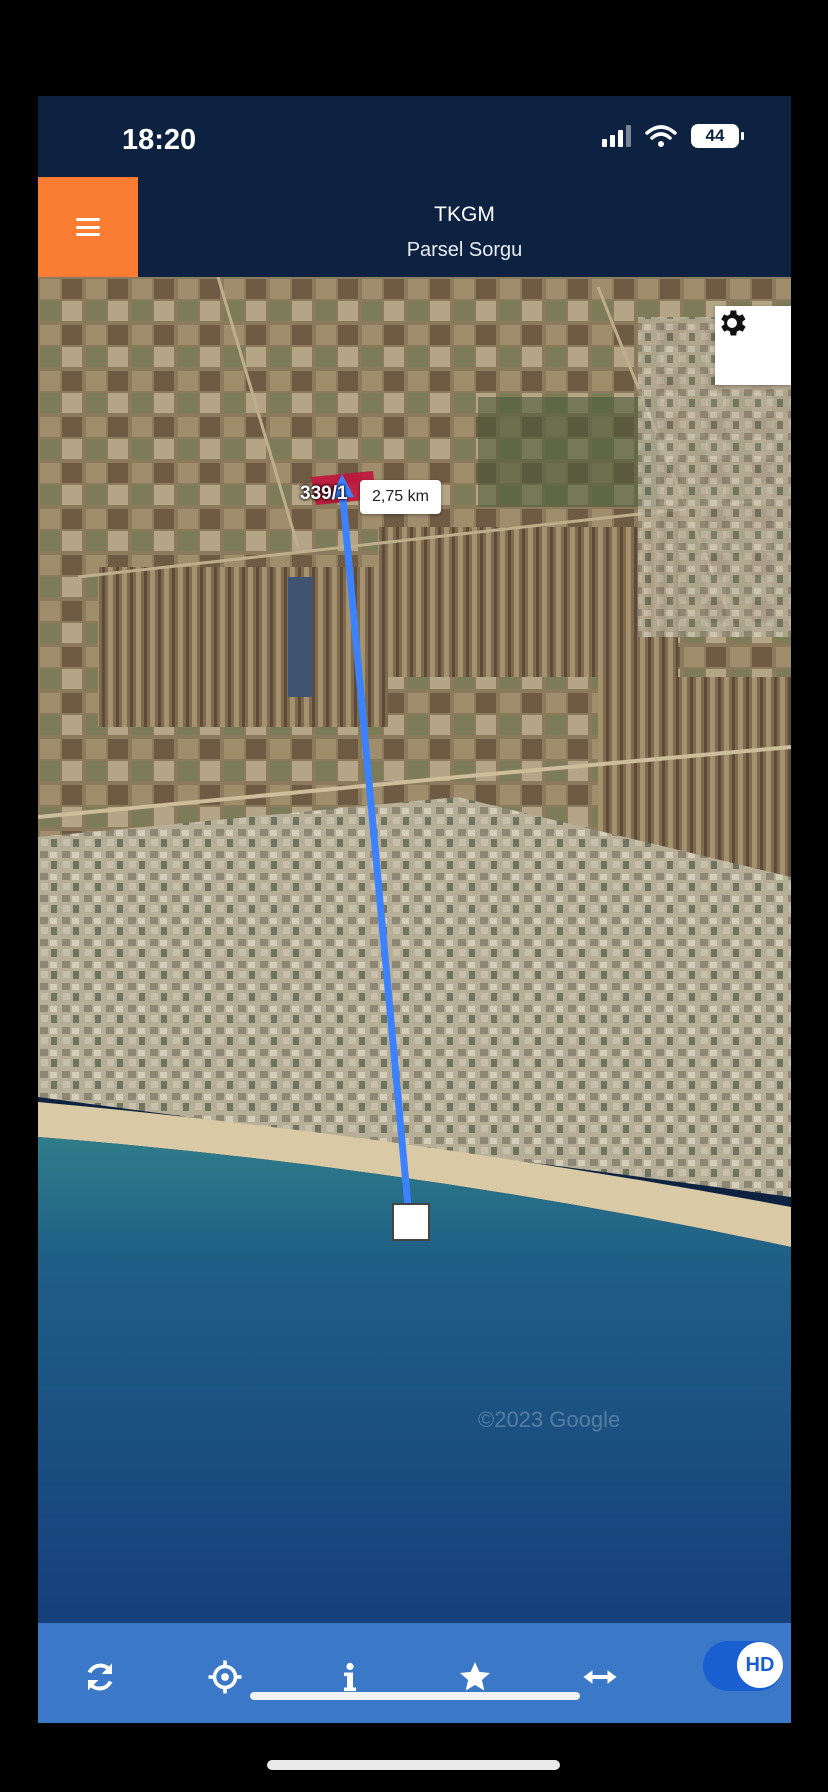  What do you see at coordinates (411, 1222) in the screenshot?
I see `measure-end-marker` at bounding box center [411, 1222].